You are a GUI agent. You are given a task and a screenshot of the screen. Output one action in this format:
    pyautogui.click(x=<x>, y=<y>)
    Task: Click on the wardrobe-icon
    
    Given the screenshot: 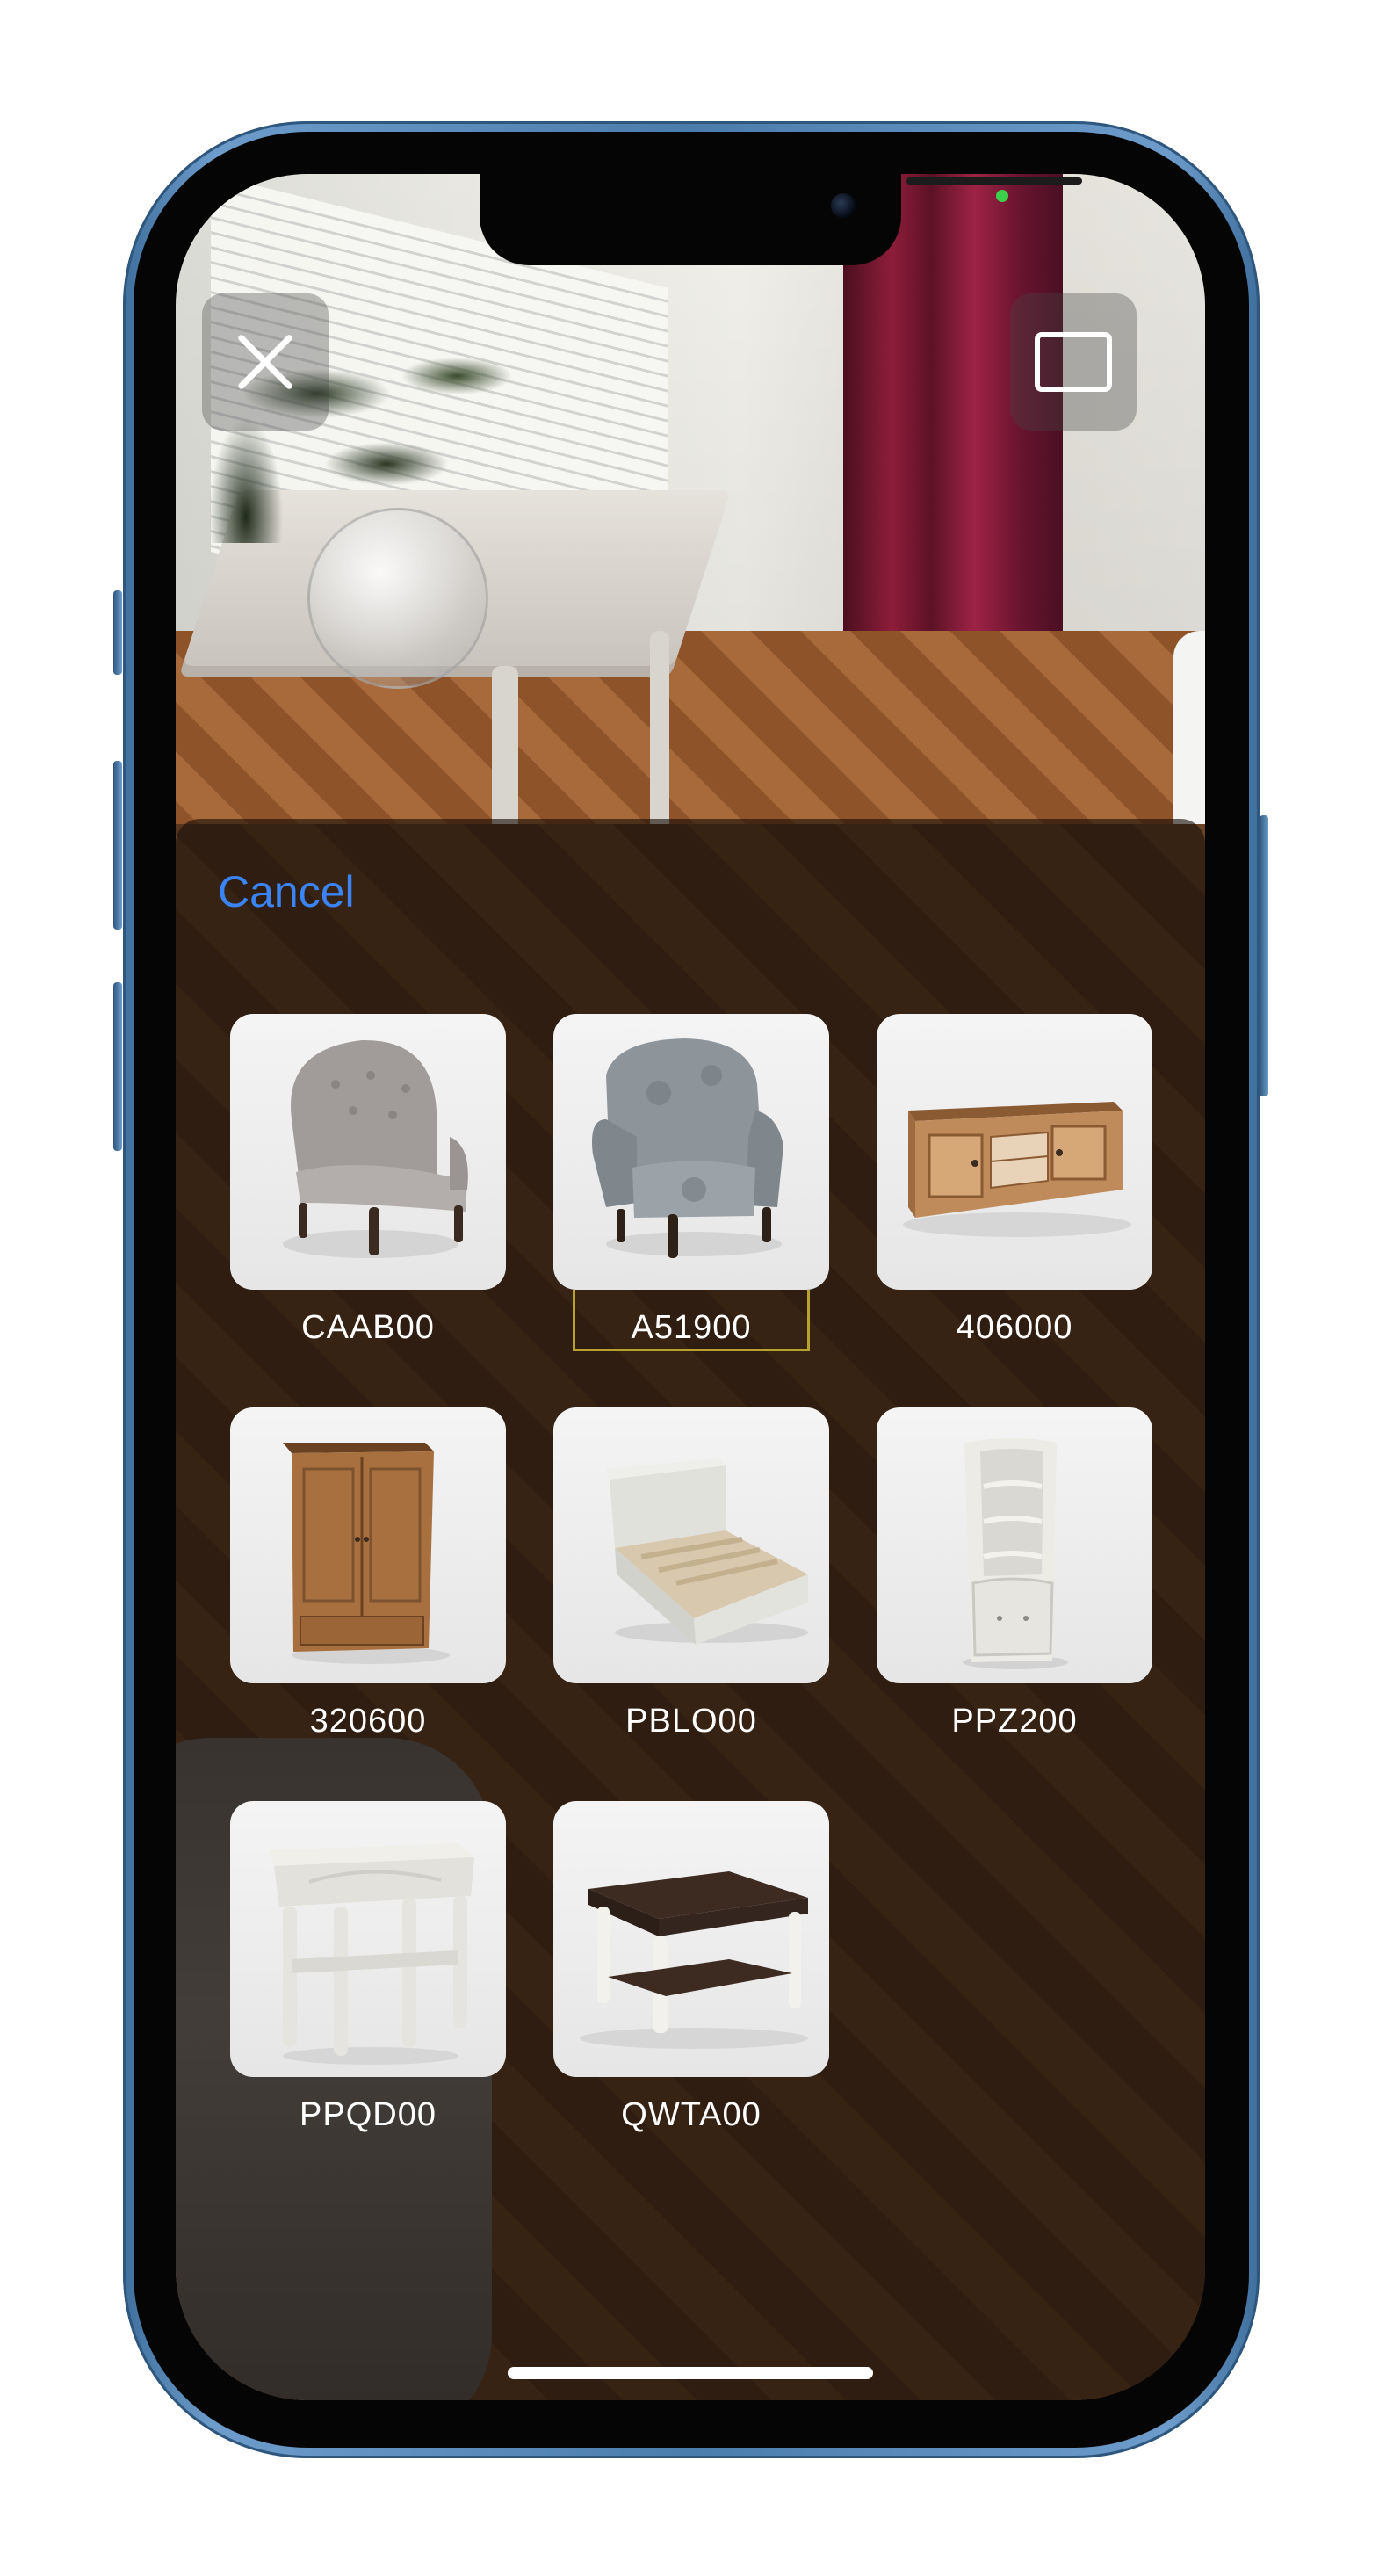 What is the action you would take?
    pyautogui.click(x=366, y=1553)
    